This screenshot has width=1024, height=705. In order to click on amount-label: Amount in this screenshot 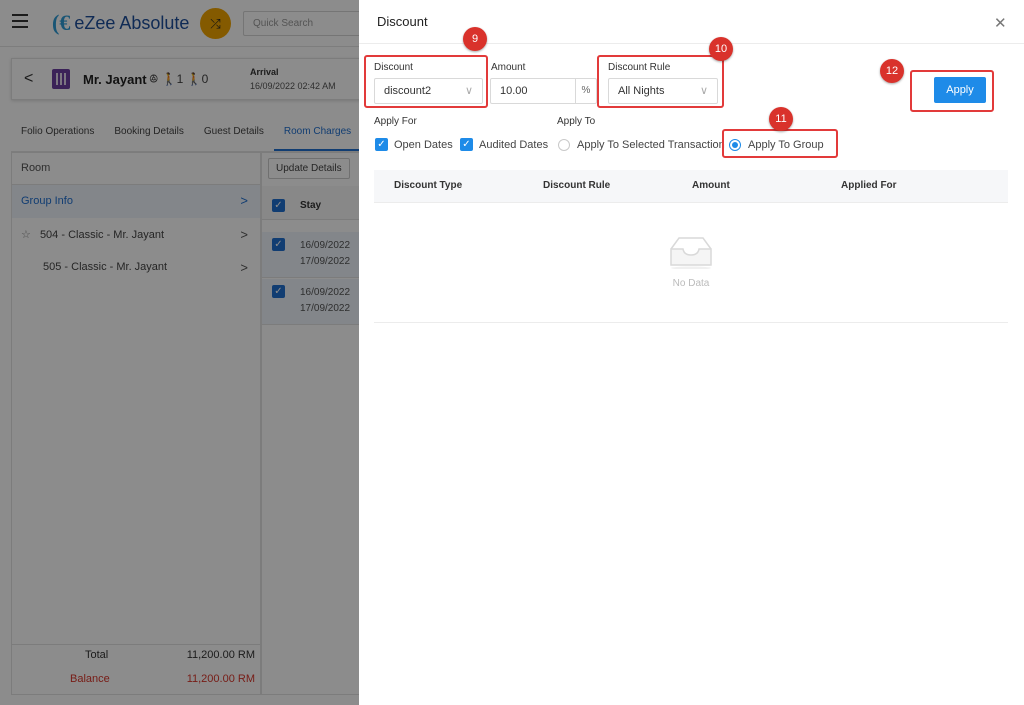, I will do `click(508, 67)`.